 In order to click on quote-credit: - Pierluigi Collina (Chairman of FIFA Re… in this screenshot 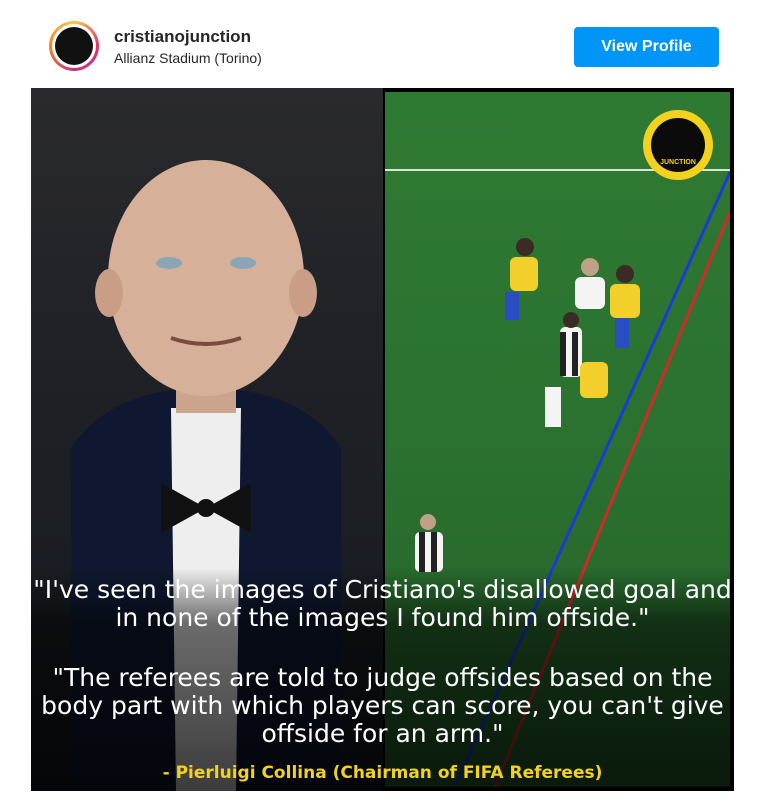, I will do `click(382, 773)`.